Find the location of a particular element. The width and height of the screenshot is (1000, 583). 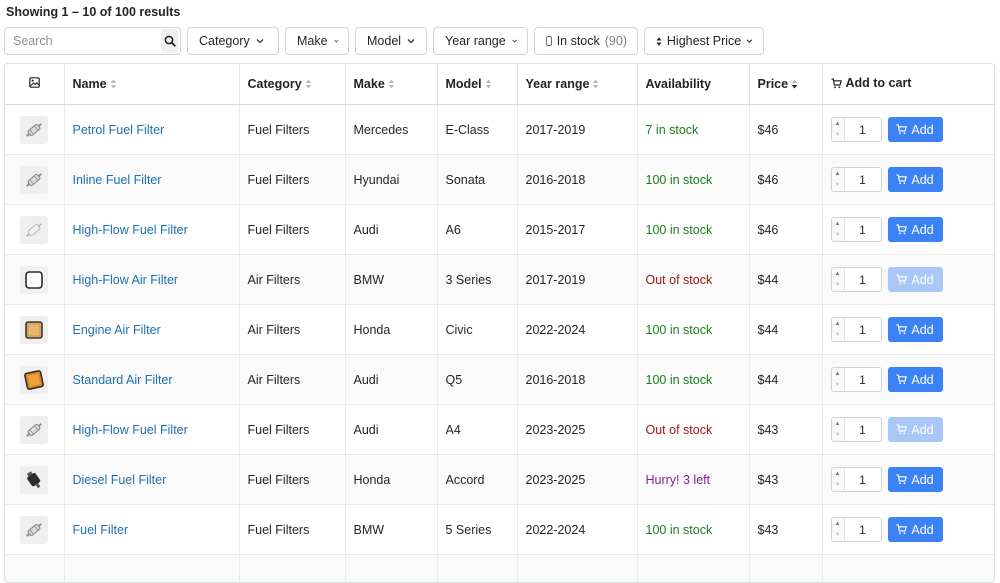

sort-select: Highest Price is located at coordinates (704, 41).